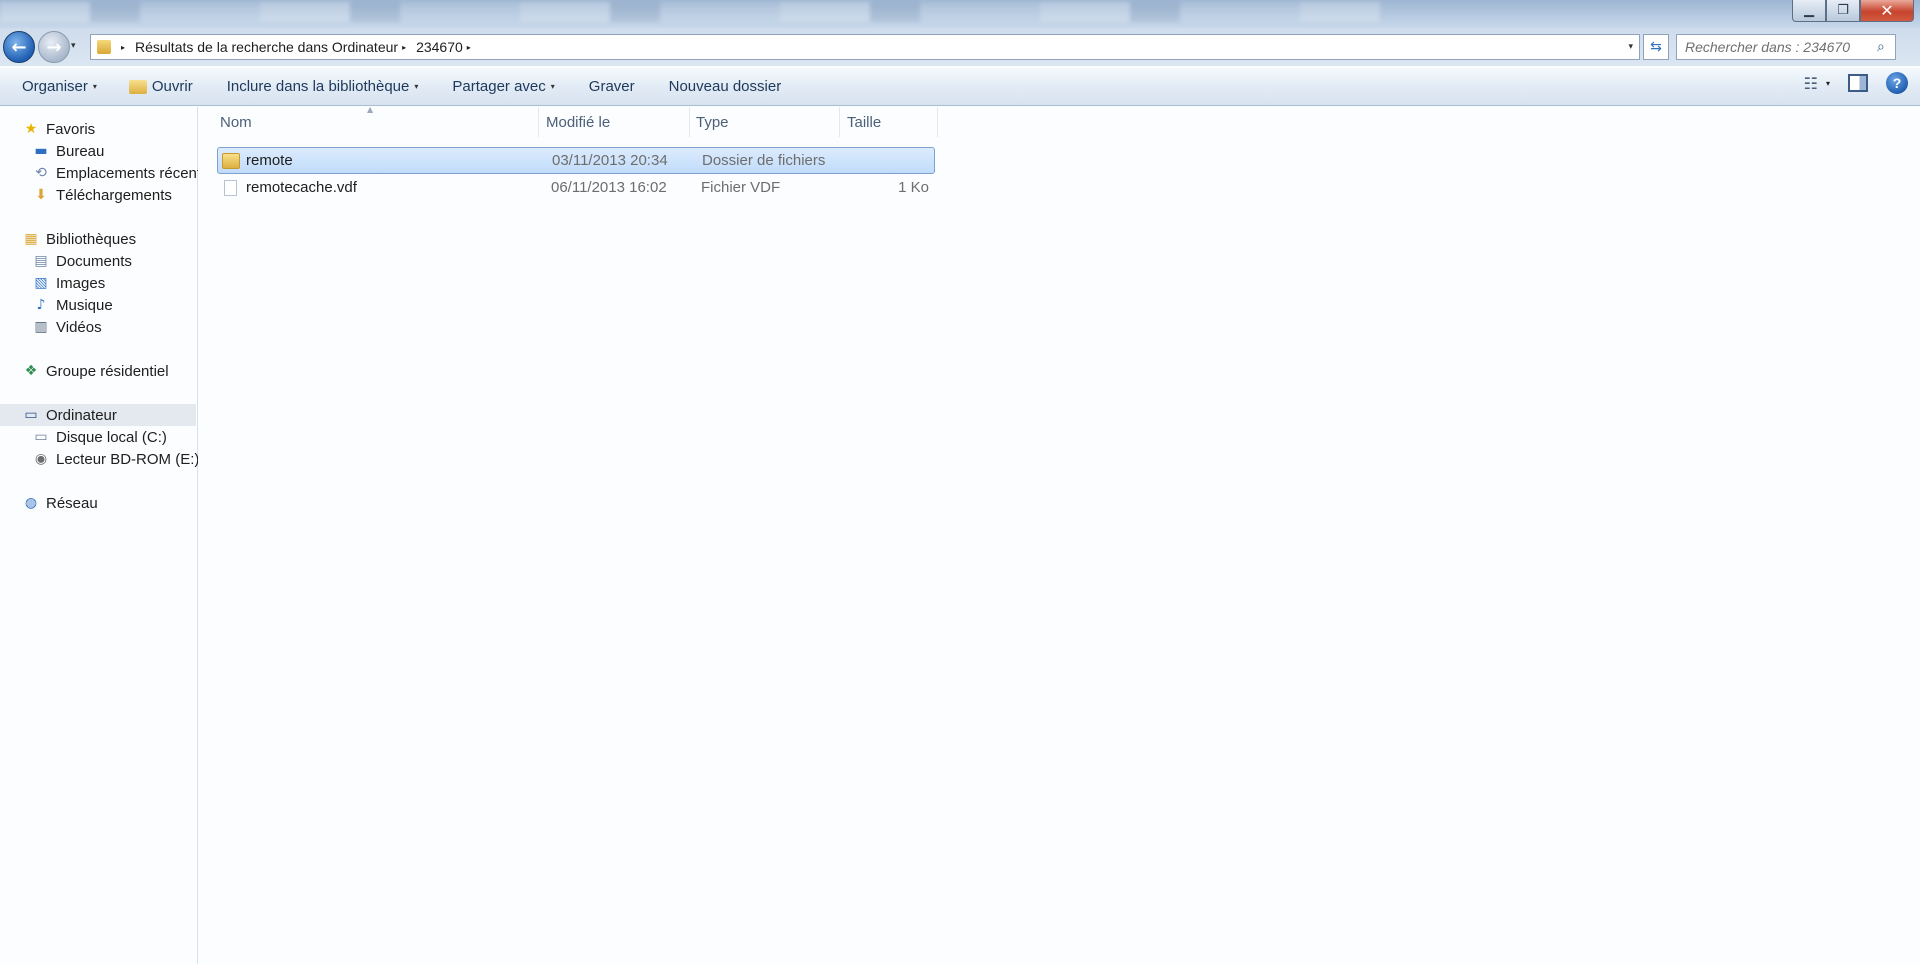  I want to click on column-headers: Nom ▲ Modifié le Type Taille, so click(577, 121).